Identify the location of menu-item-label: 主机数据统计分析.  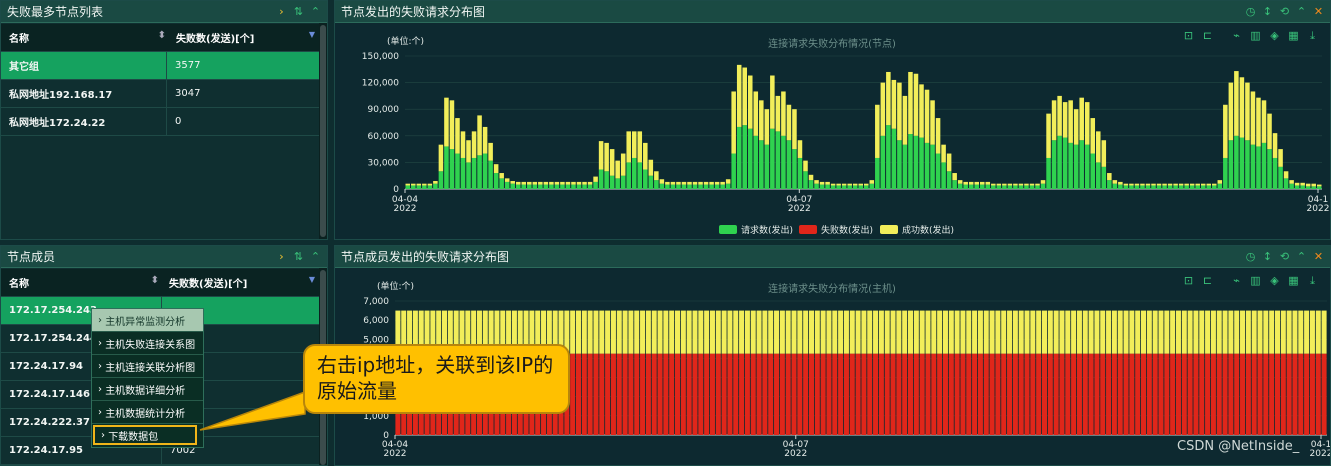
(145, 414).